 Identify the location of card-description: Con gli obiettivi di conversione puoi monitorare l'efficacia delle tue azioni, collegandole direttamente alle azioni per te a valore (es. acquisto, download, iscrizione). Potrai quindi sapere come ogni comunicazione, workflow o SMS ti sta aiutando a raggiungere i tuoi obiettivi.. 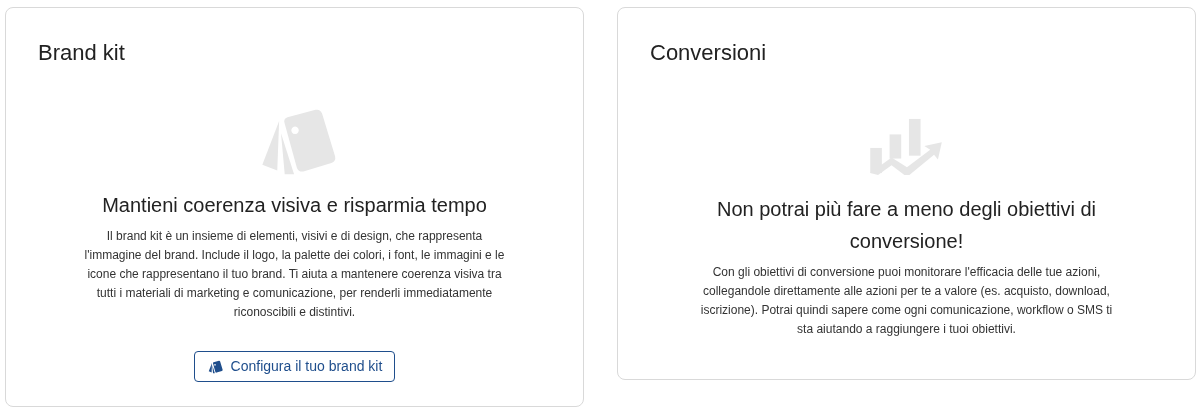
(906, 301).